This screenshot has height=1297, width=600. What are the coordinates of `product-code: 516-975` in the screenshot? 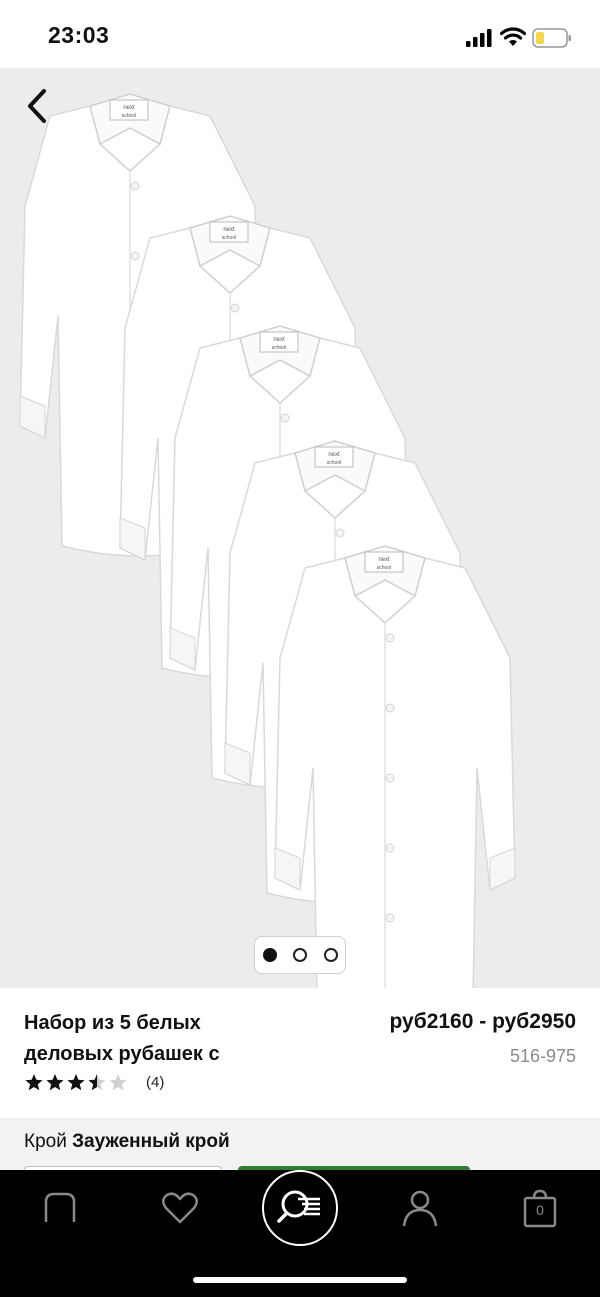 It's located at (542, 1056).